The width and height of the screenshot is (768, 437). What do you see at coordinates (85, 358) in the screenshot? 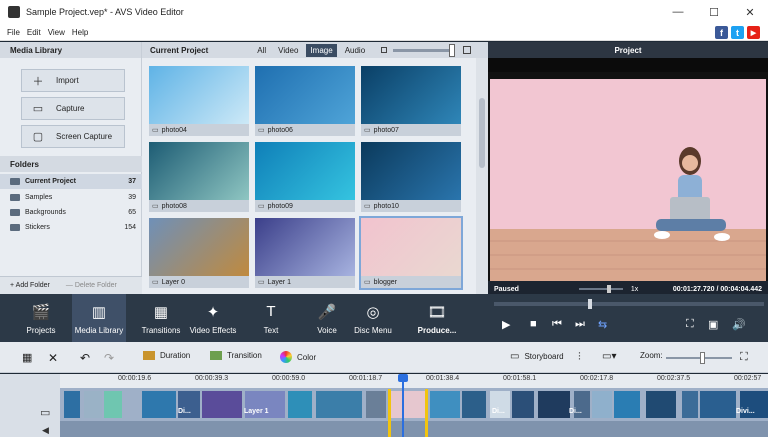
I see `undo-icon: ↶` at bounding box center [85, 358].